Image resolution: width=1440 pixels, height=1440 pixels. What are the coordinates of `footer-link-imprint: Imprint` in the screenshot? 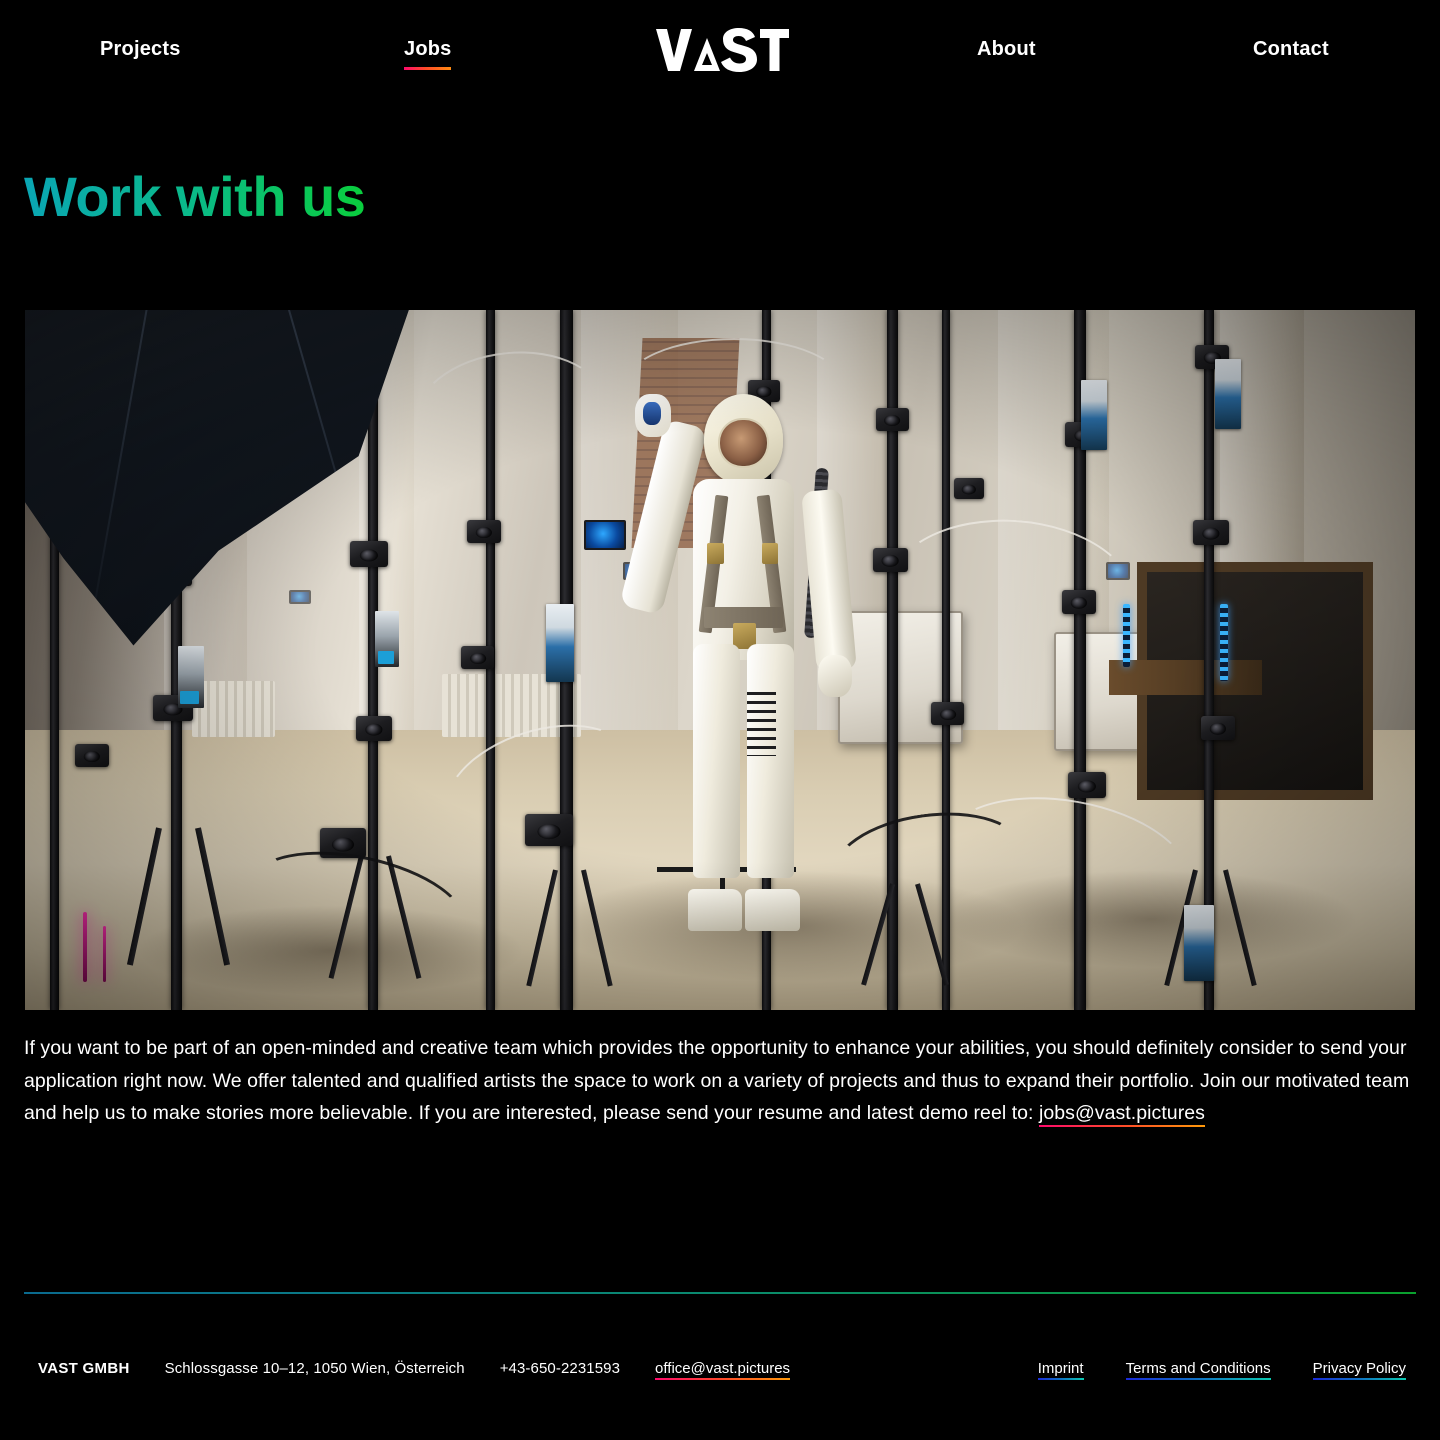 It's located at (1060, 1370).